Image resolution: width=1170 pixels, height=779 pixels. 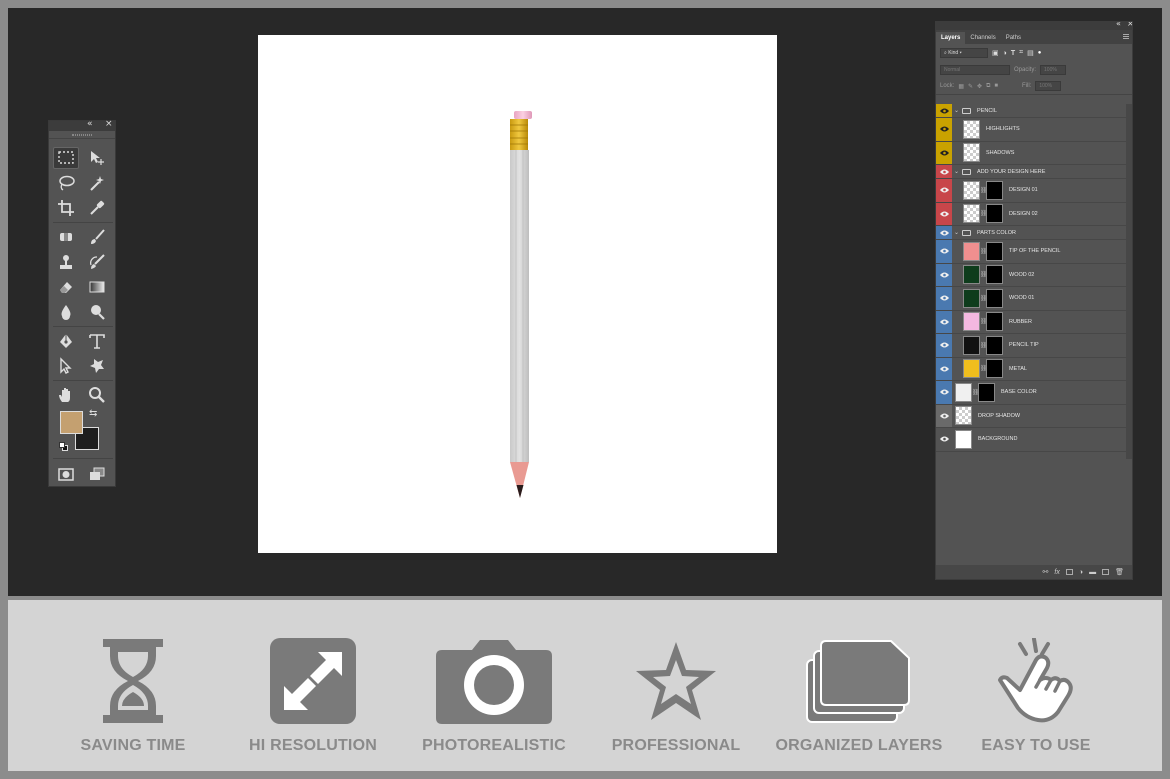 What do you see at coordinates (1013, 53) in the screenshot?
I see `filter-type-icon: T` at bounding box center [1013, 53].